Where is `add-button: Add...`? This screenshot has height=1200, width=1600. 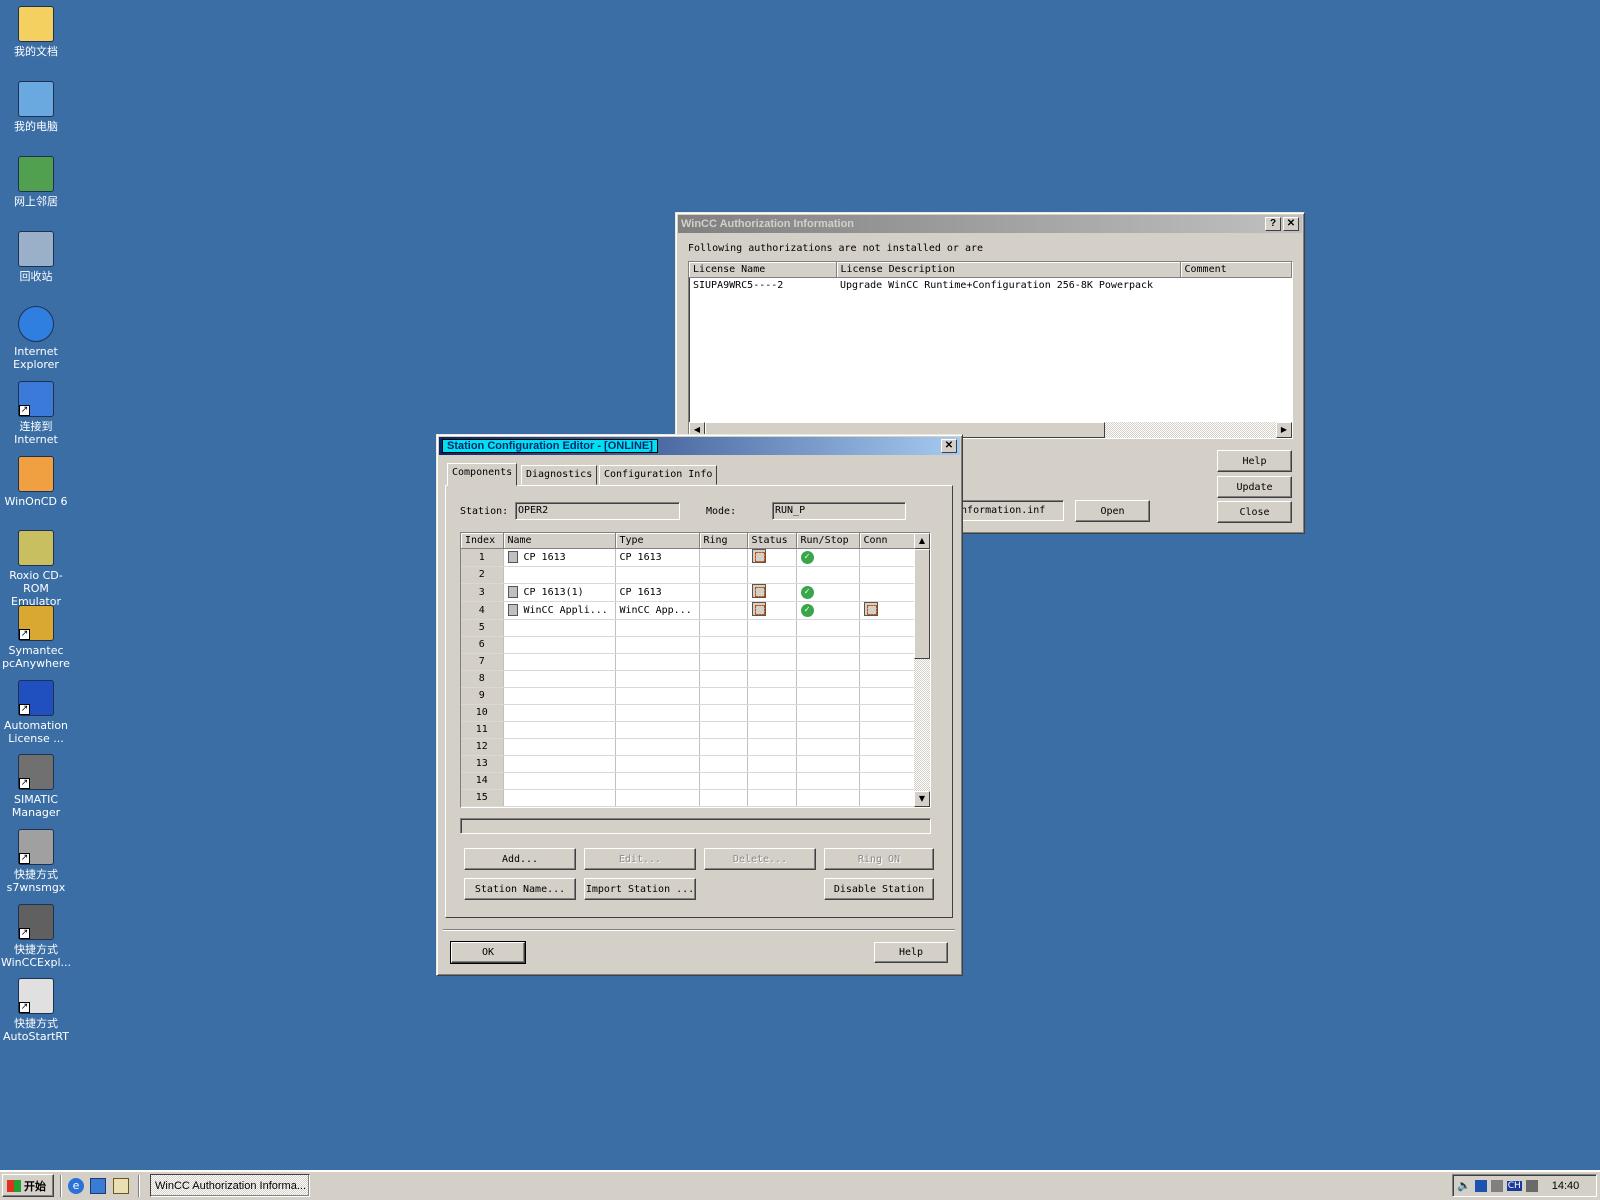
add-button: Add... is located at coordinates (520, 859).